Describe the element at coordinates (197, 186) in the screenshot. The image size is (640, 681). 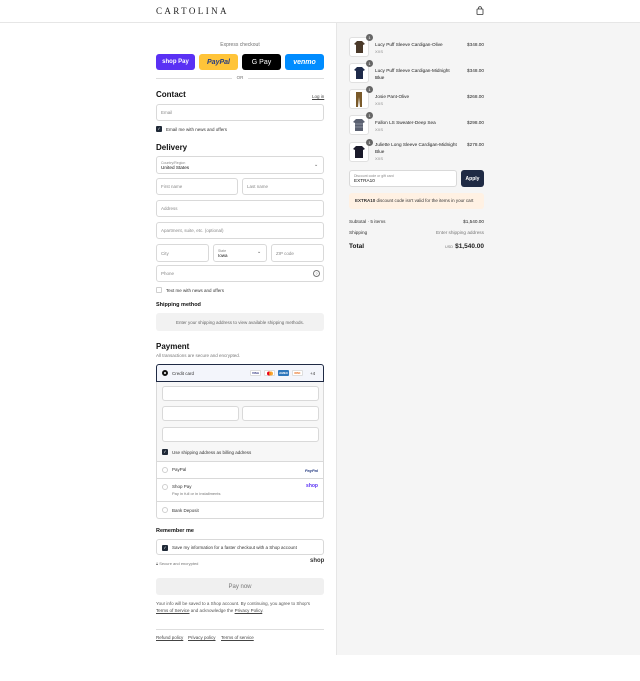
I see `first-name-field: First name` at that location.